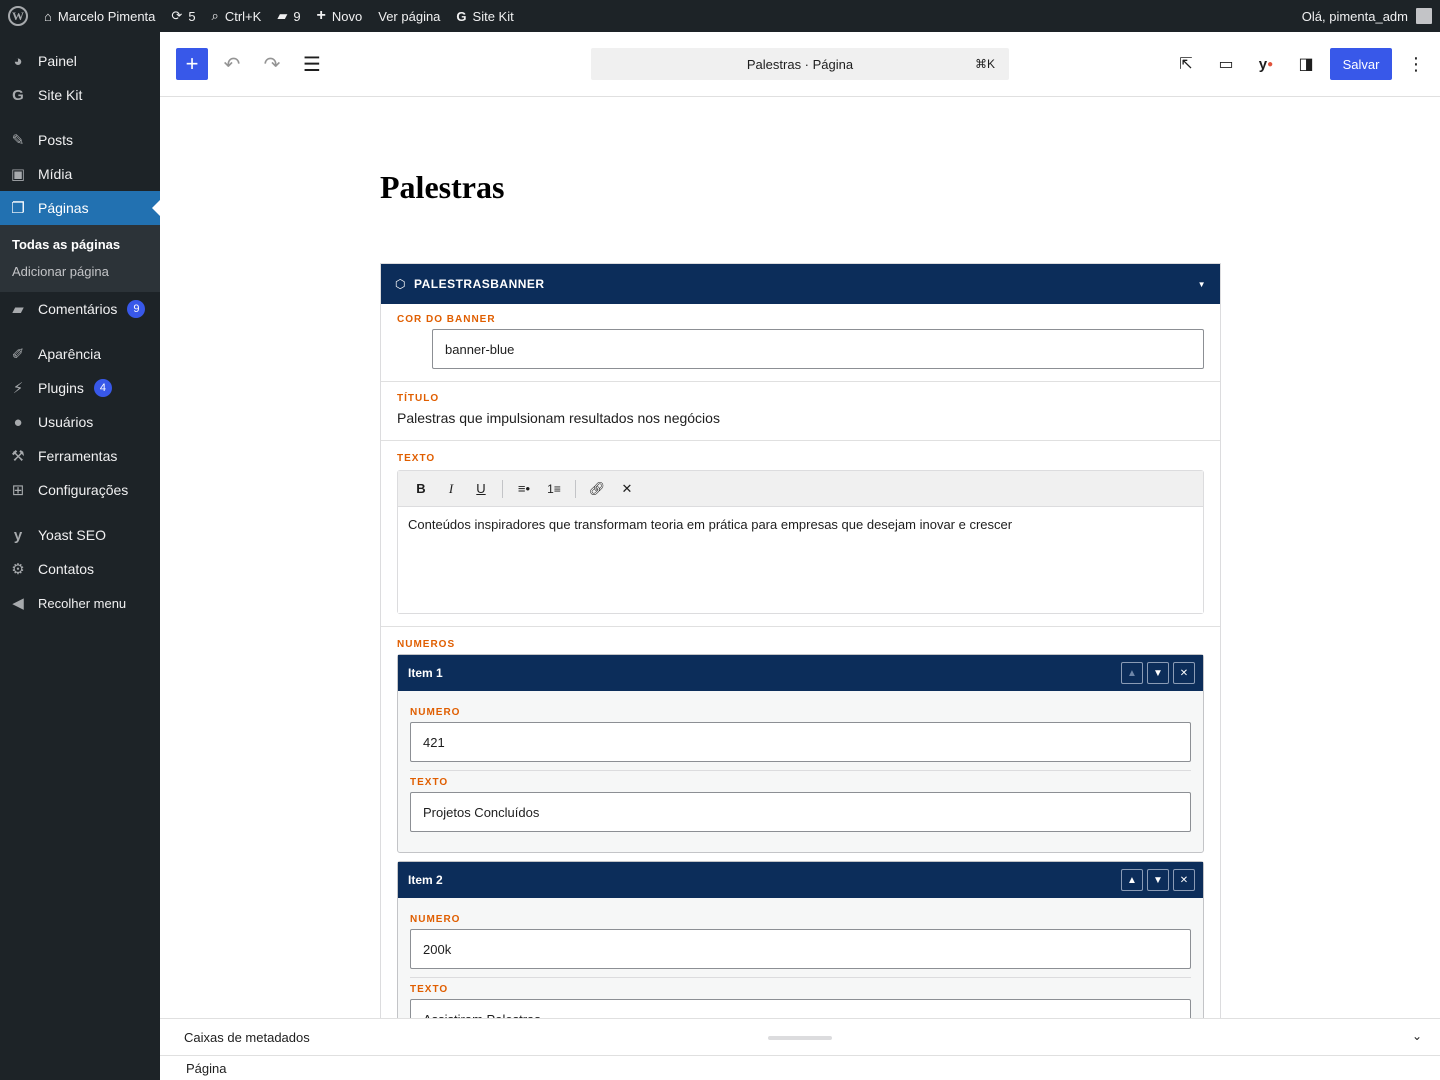 The width and height of the screenshot is (1440, 1080). What do you see at coordinates (1306, 64) in the screenshot?
I see `settings-sidebar-toggle: ◨` at bounding box center [1306, 64].